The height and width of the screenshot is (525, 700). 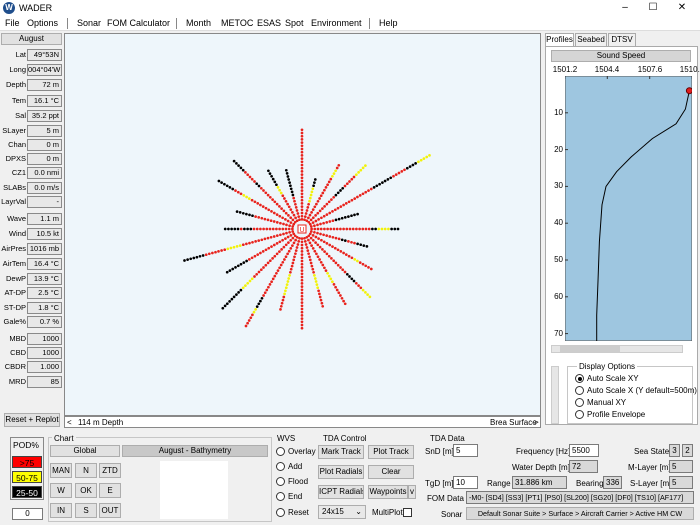 I want to click on tab-seabed: Seabed, so click(x=591, y=39).